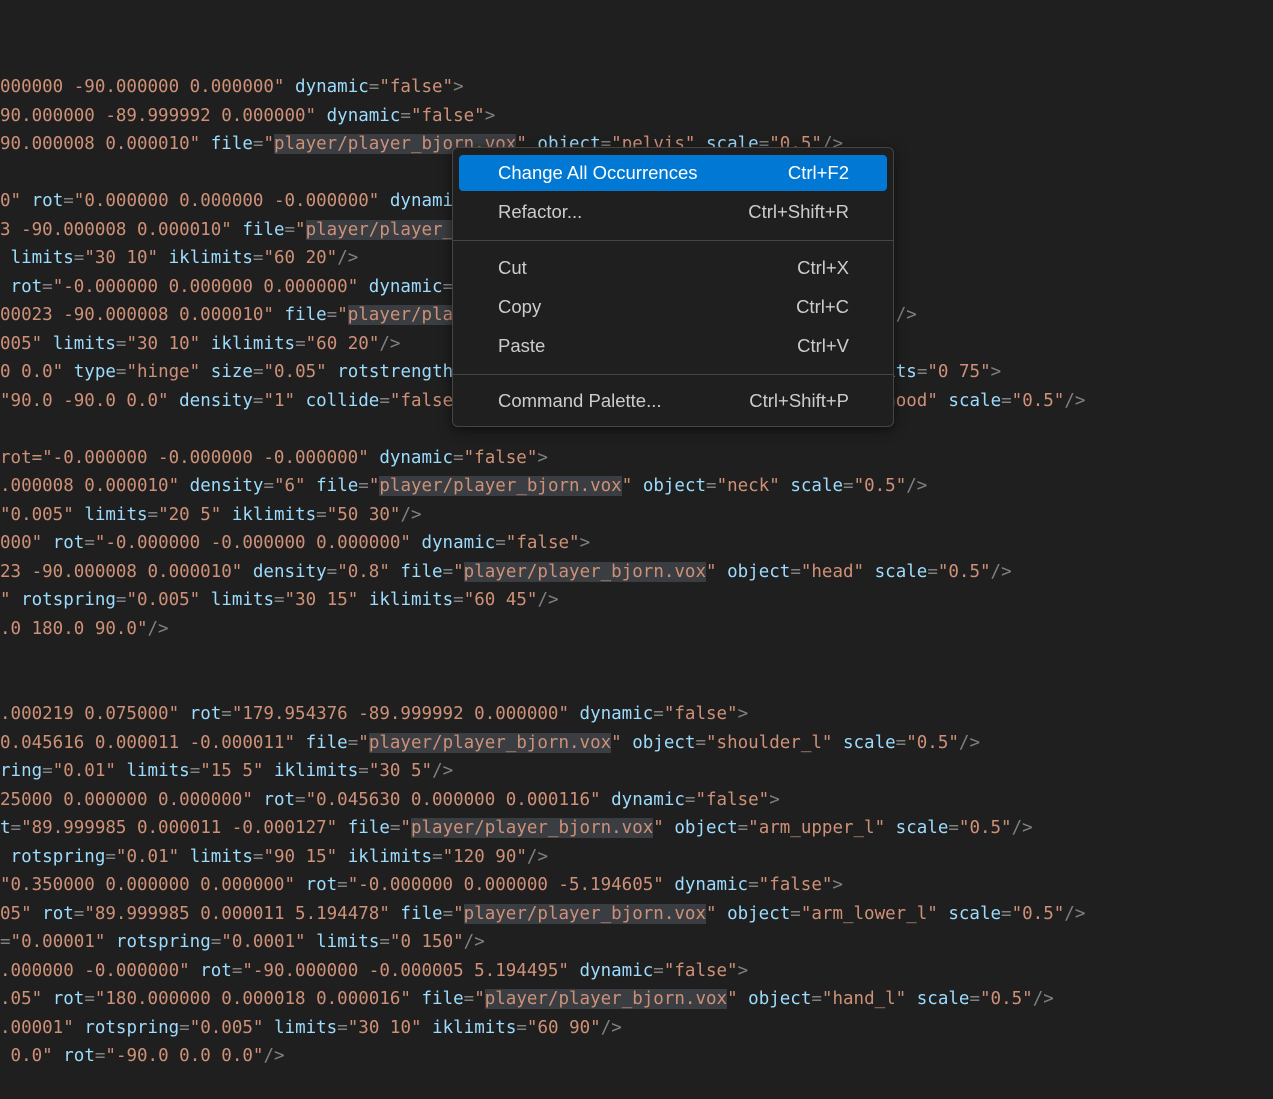 This screenshot has width=1273, height=1099. Describe the element at coordinates (598, 172) in the screenshot. I see `menu-item-label: Change All Occurrences` at that location.